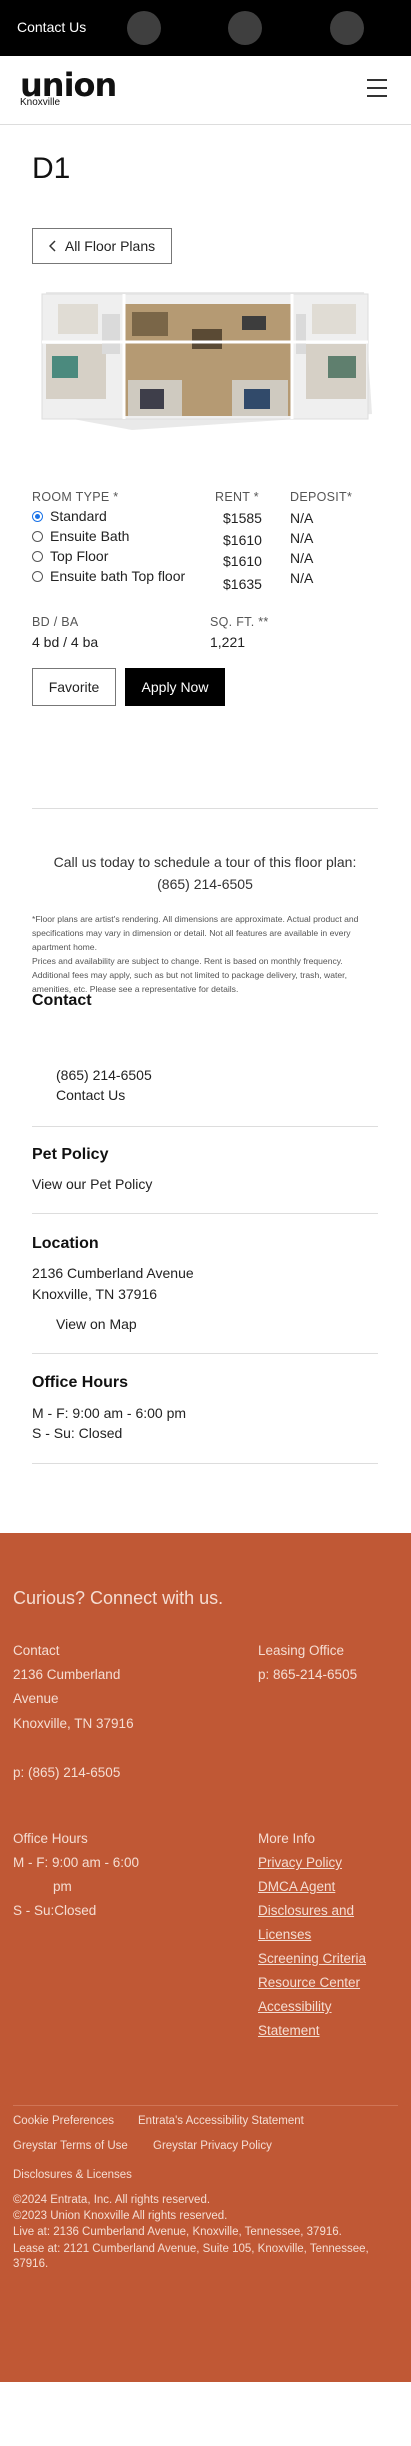  I want to click on contact-phone: (865) 214-6505, so click(104, 1075).